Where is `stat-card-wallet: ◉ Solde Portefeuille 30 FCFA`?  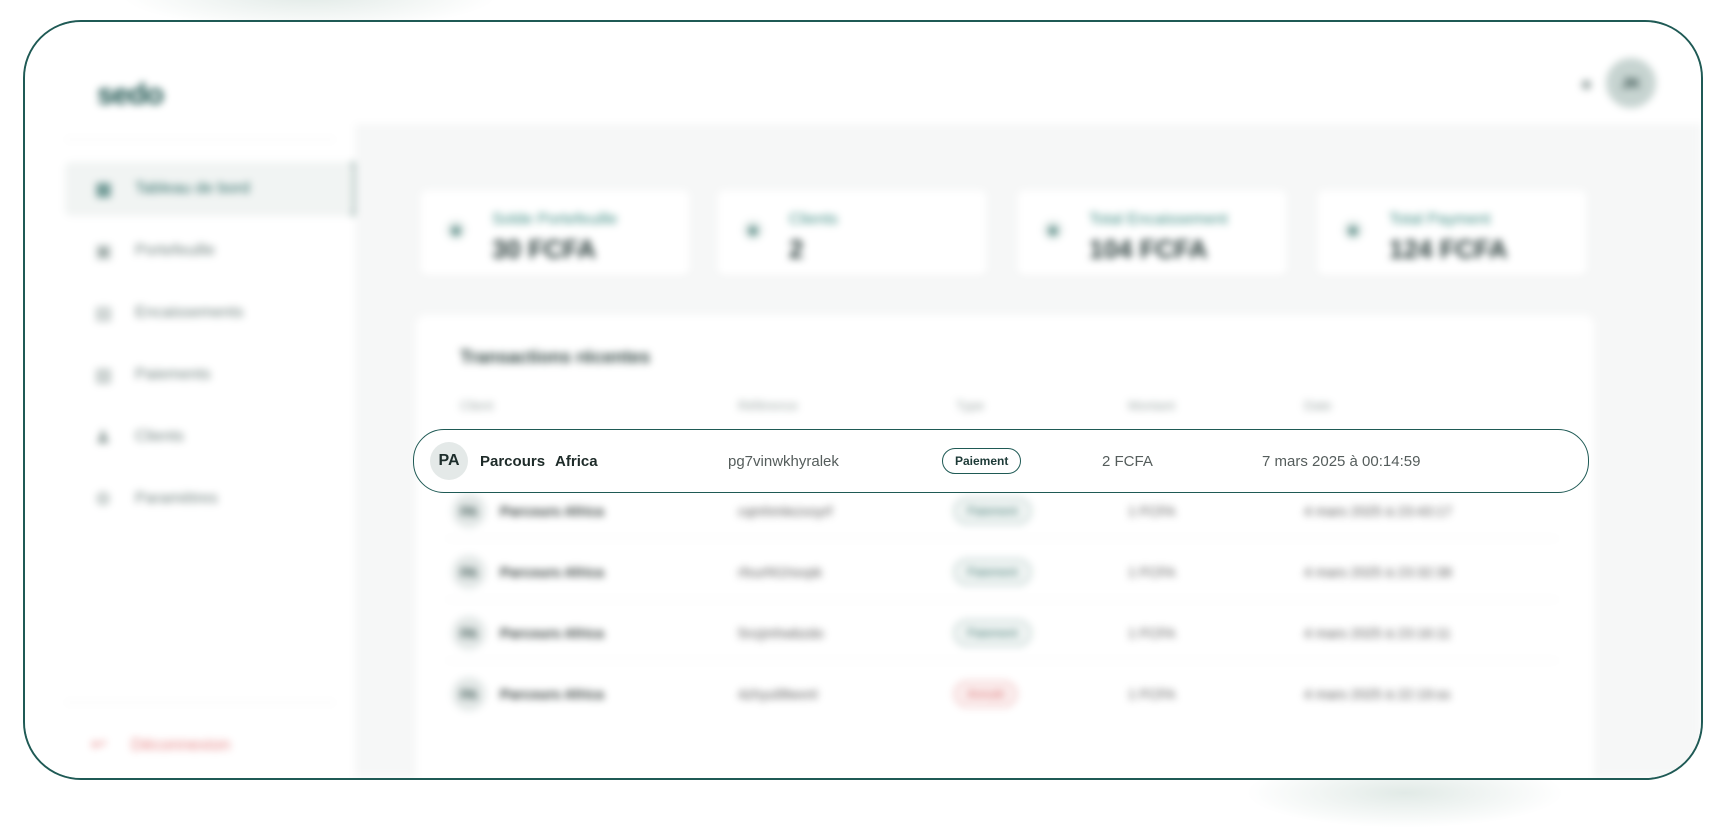 stat-card-wallet: ◉ Solde Portefeuille 30 FCFA is located at coordinates (555, 233).